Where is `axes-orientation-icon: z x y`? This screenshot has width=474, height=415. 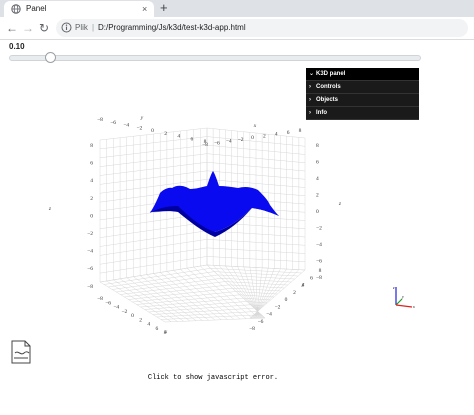
axes-orientation-icon: z x y is located at coordinates (403, 297).